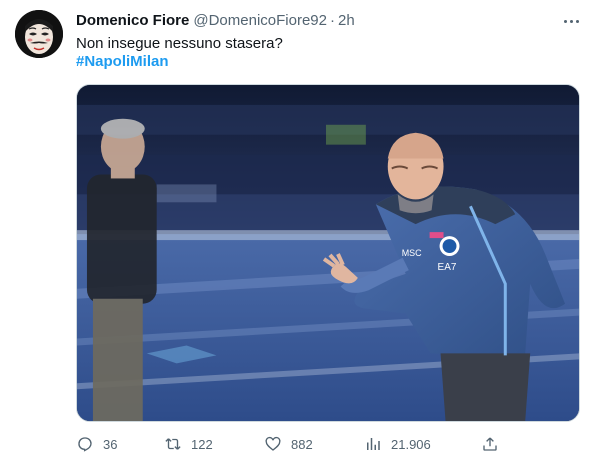 The height and width of the screenshot is (465, 594). I want to click on tweet-actions: 36 122 882 21.906, so click(296, 444).